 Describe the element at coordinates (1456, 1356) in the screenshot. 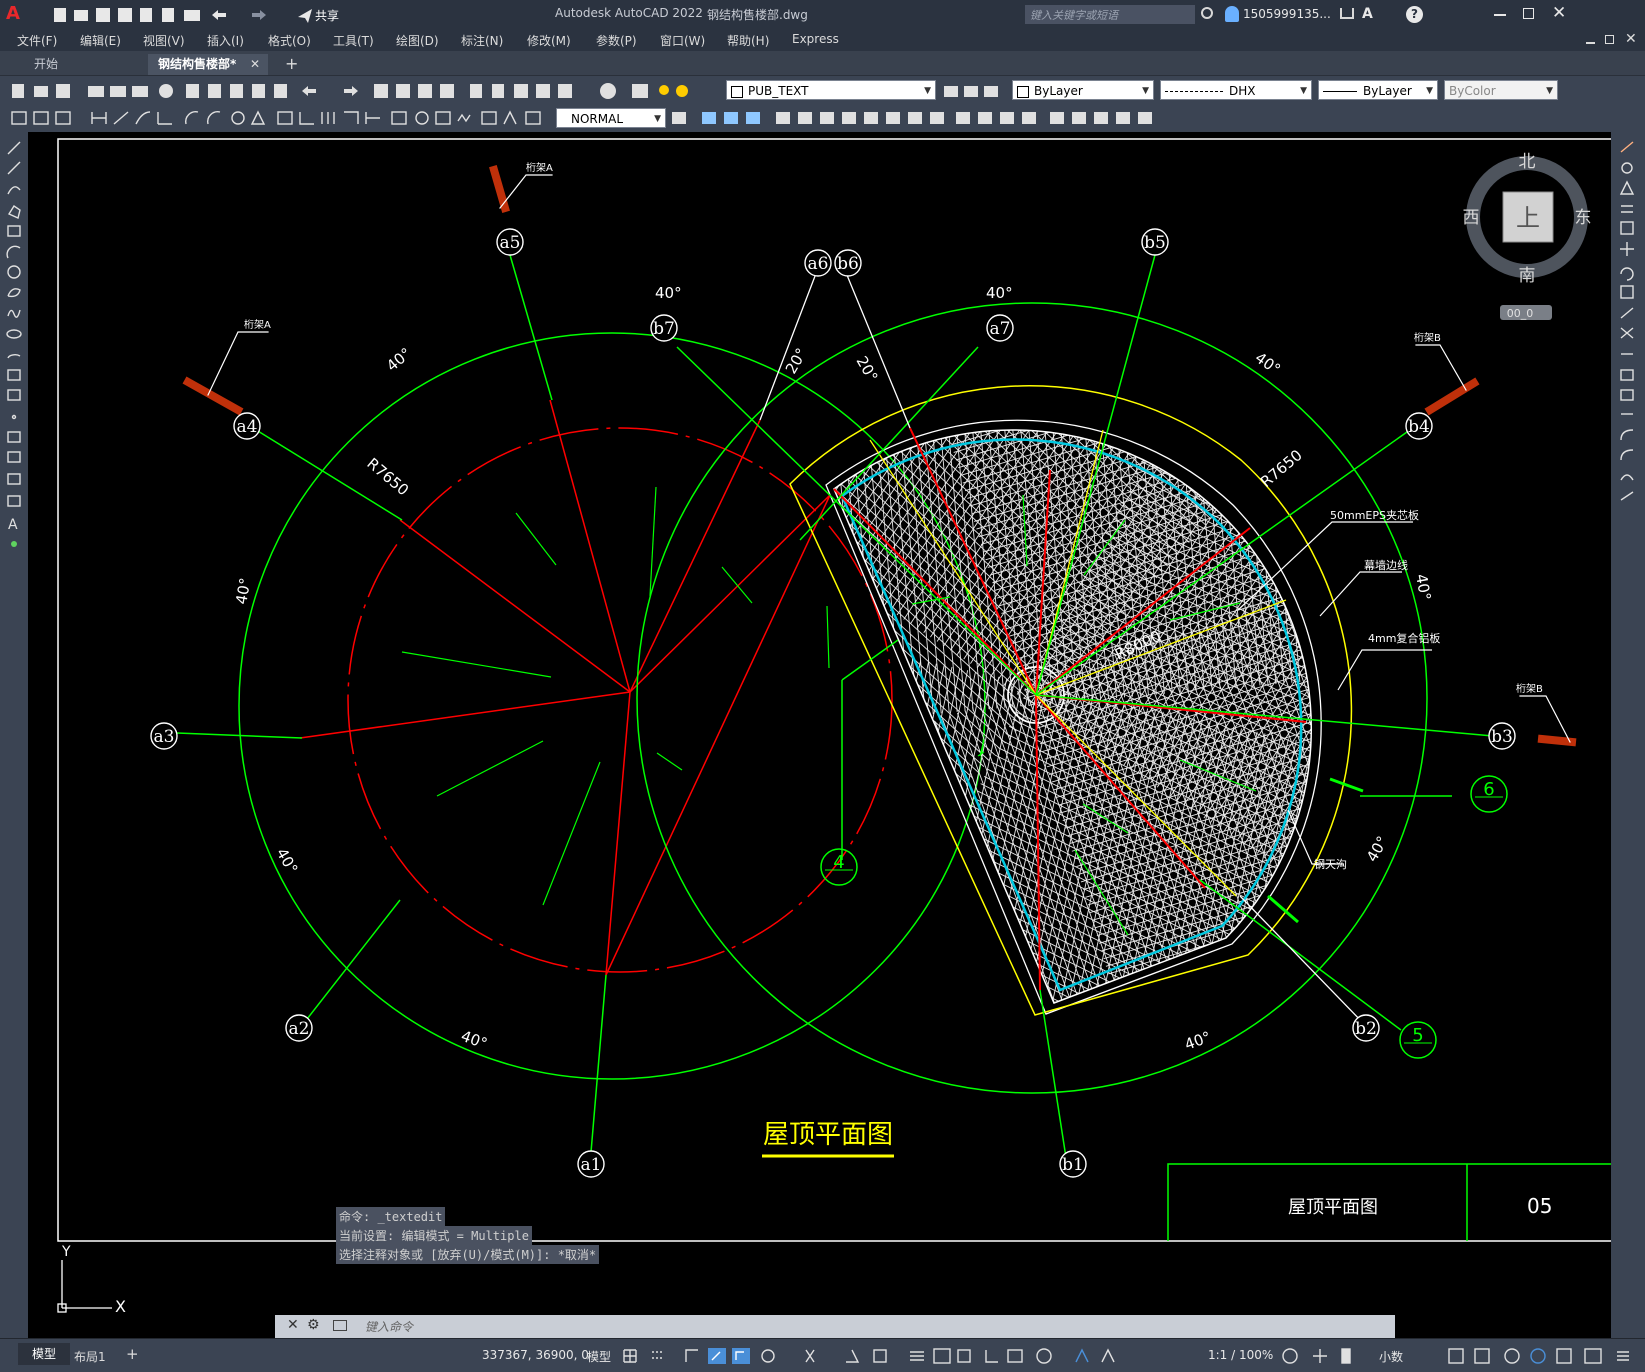

I see `quick-properties-icon` at that location.